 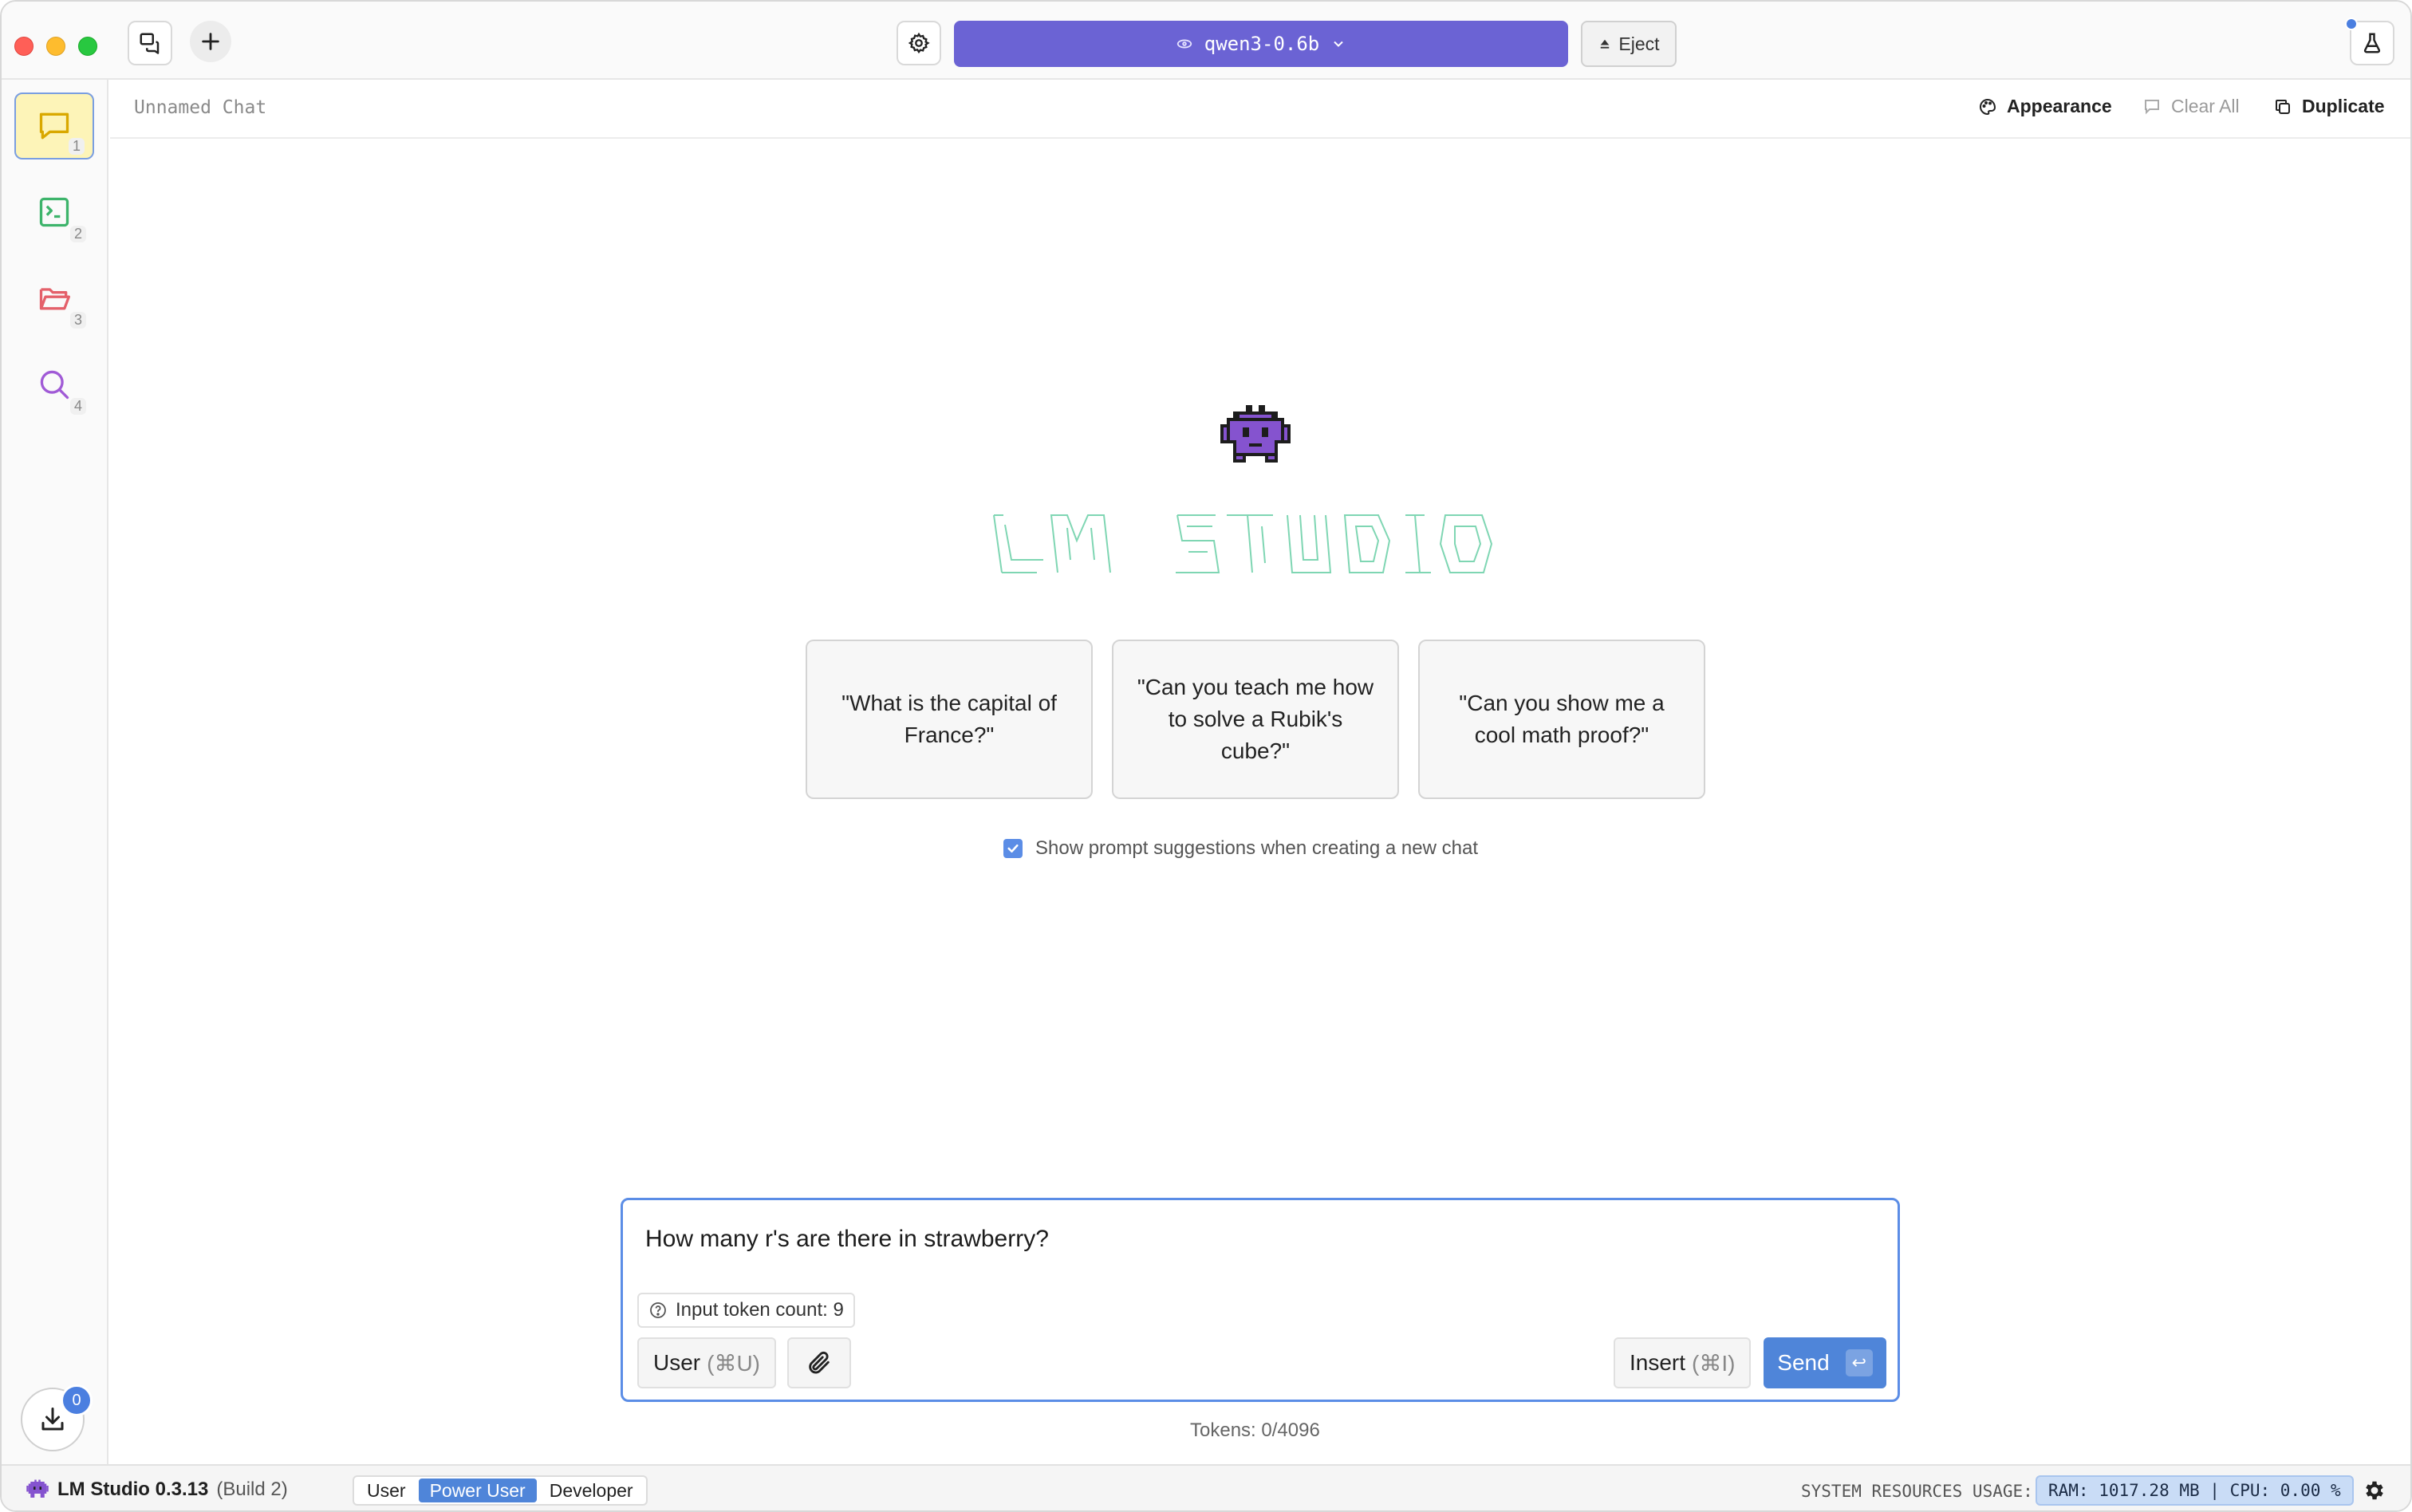 What do you see at coordinates (24, 46) in the screenshot?
I see `window-close-button` at bounding box center [24, 46].